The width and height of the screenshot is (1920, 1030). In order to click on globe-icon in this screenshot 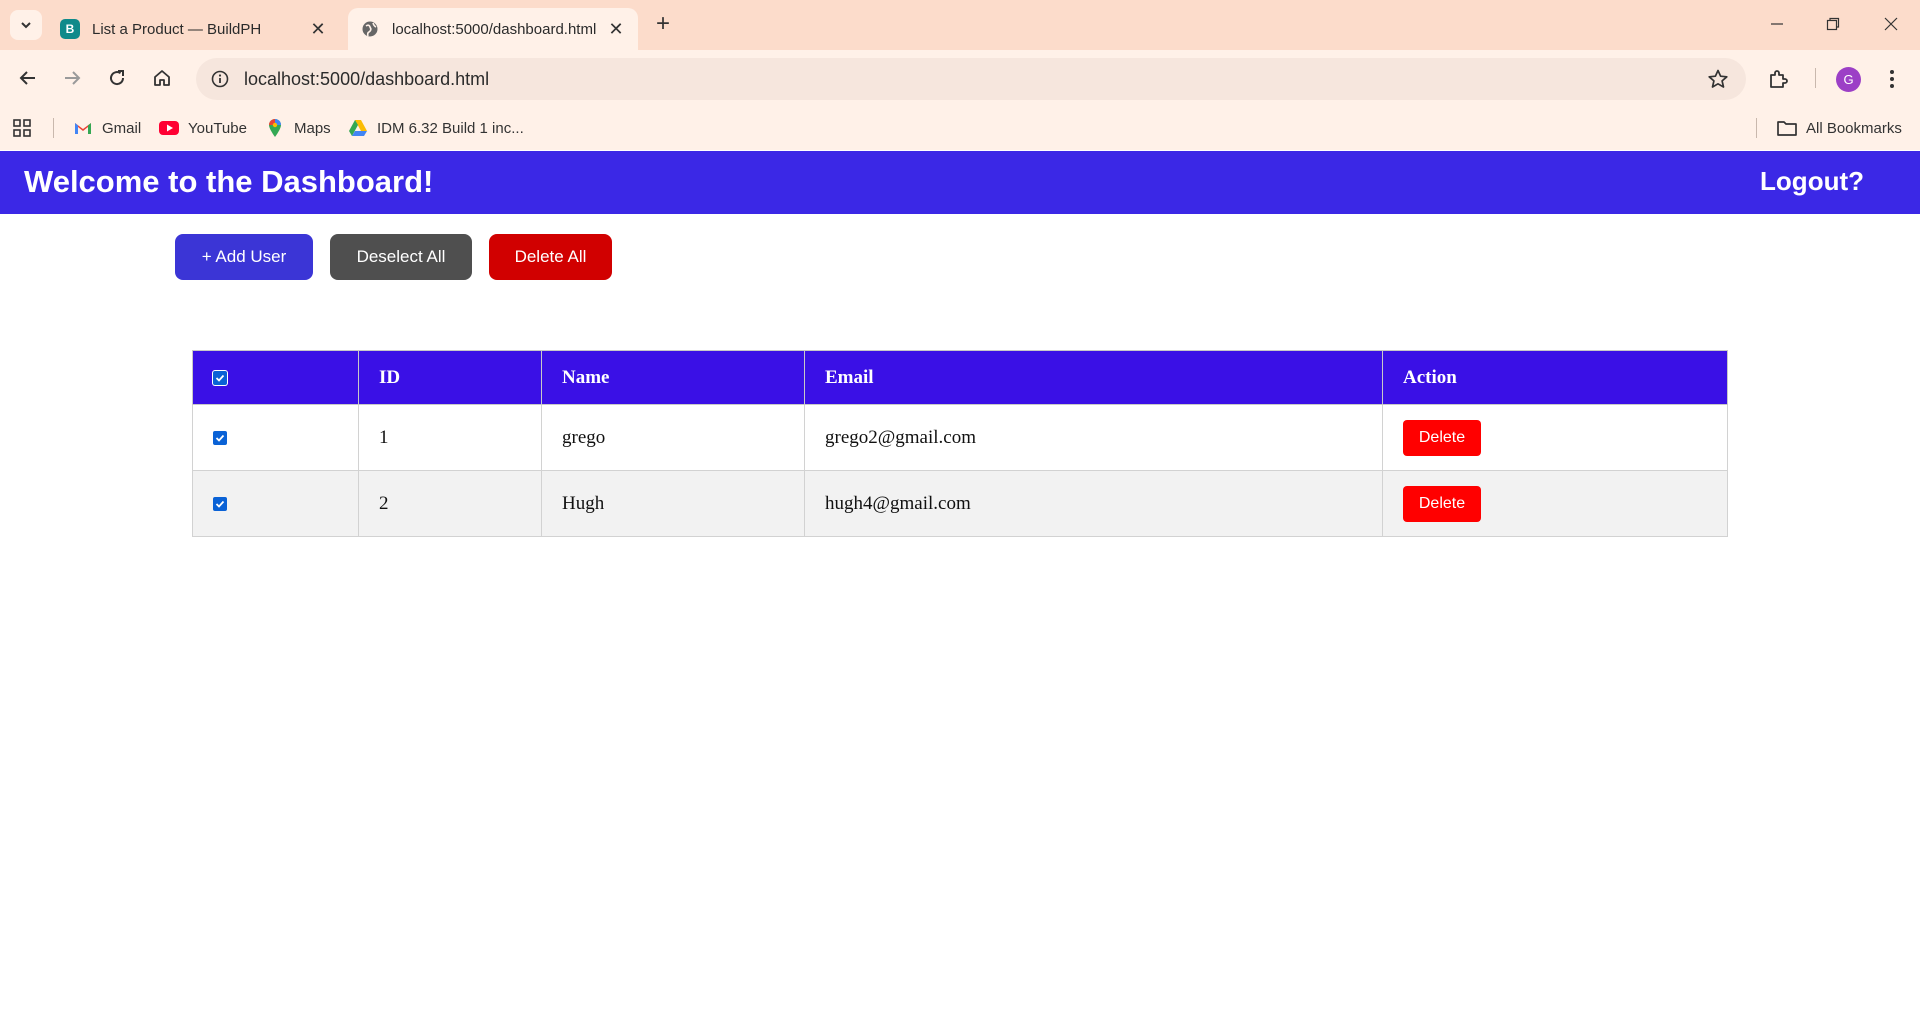, I will do `click(370, 29)`.